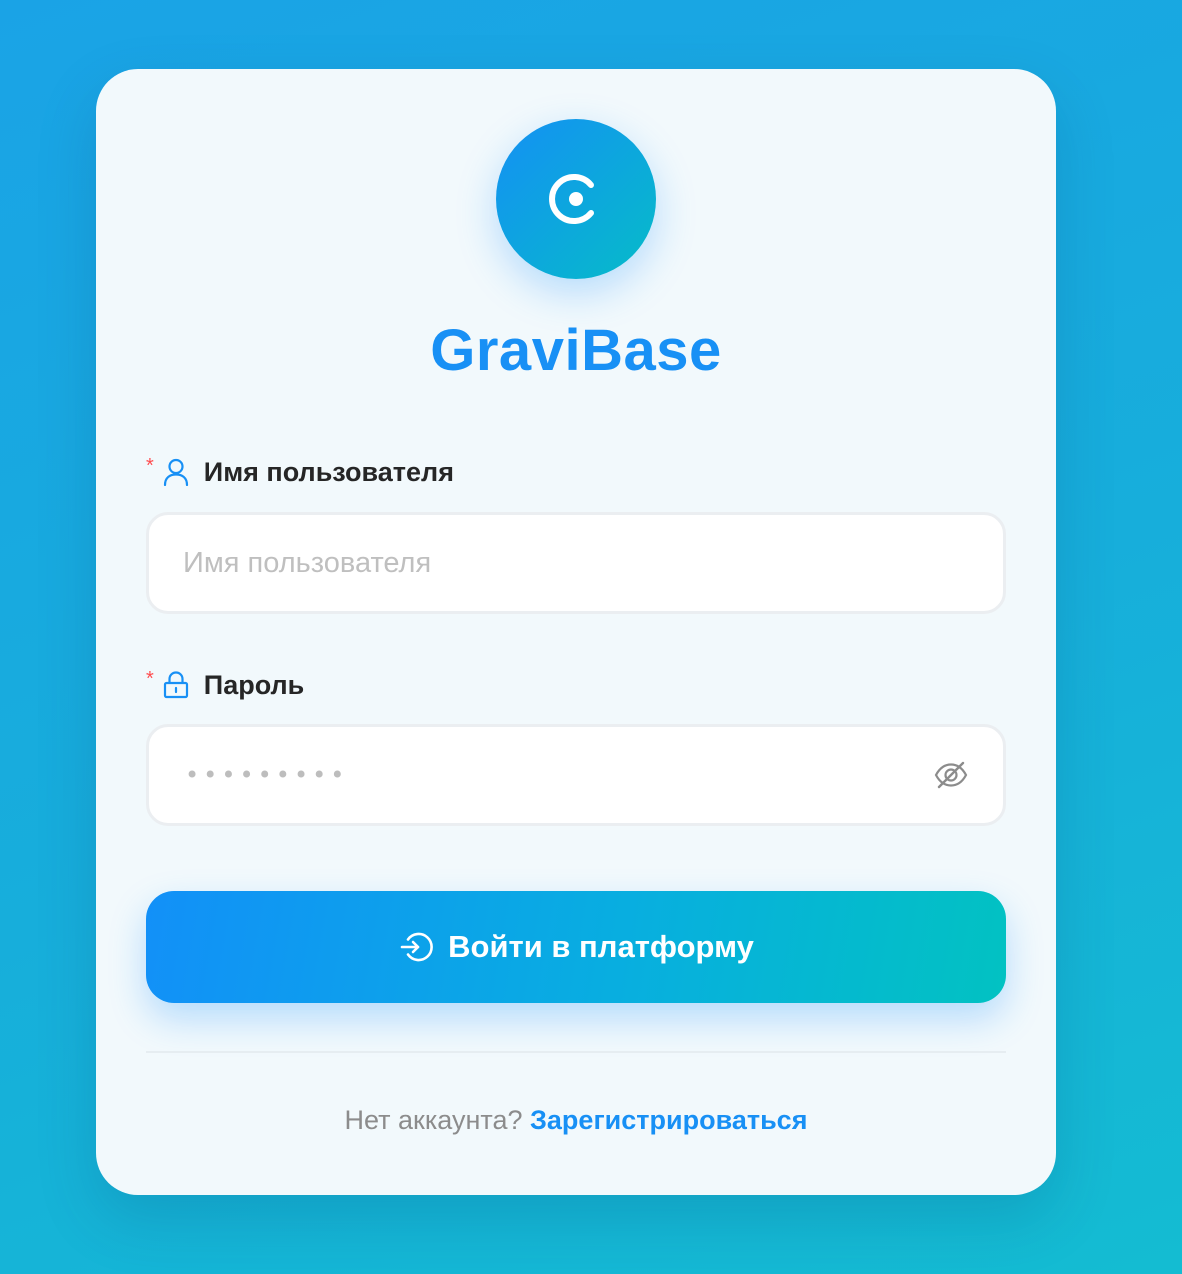  I want to click on username-label: * Имя пользователя, so click(300, 472).